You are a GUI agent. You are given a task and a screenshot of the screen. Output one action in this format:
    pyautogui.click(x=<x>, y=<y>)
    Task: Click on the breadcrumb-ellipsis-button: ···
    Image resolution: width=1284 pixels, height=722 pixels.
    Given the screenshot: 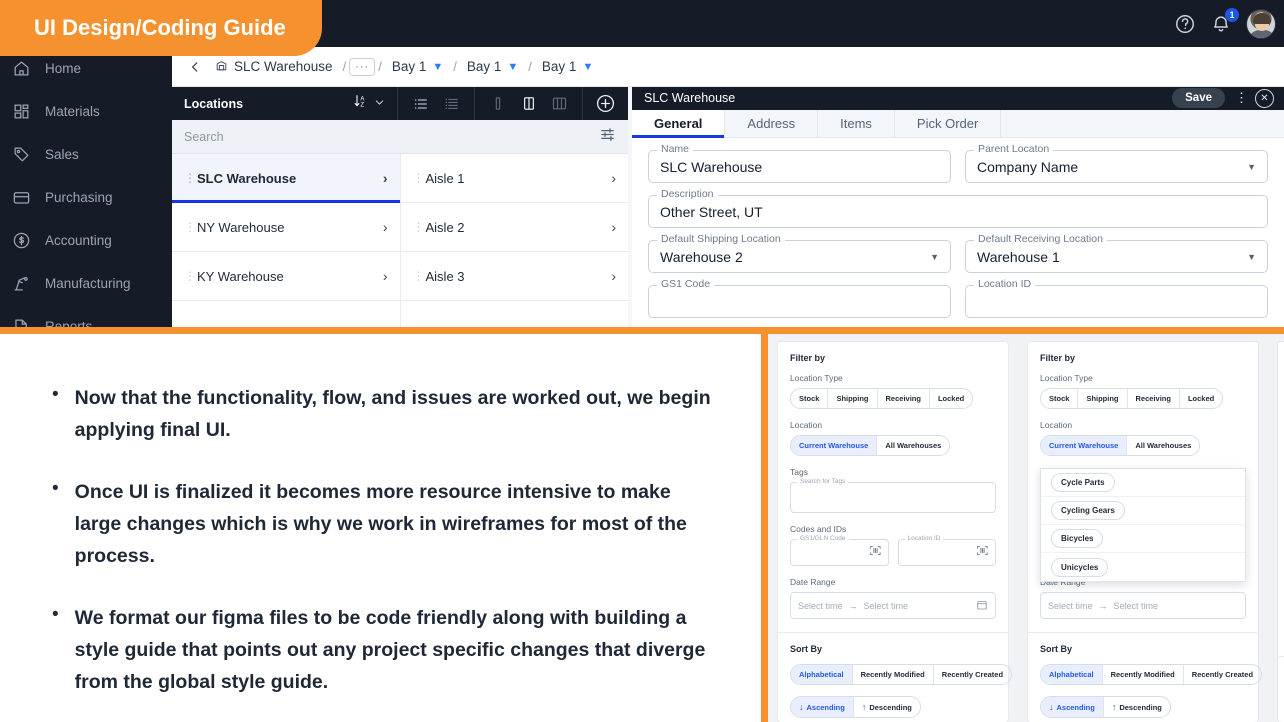 What is the action you would take?
    pyautogui.click(x=362, y=66)
    